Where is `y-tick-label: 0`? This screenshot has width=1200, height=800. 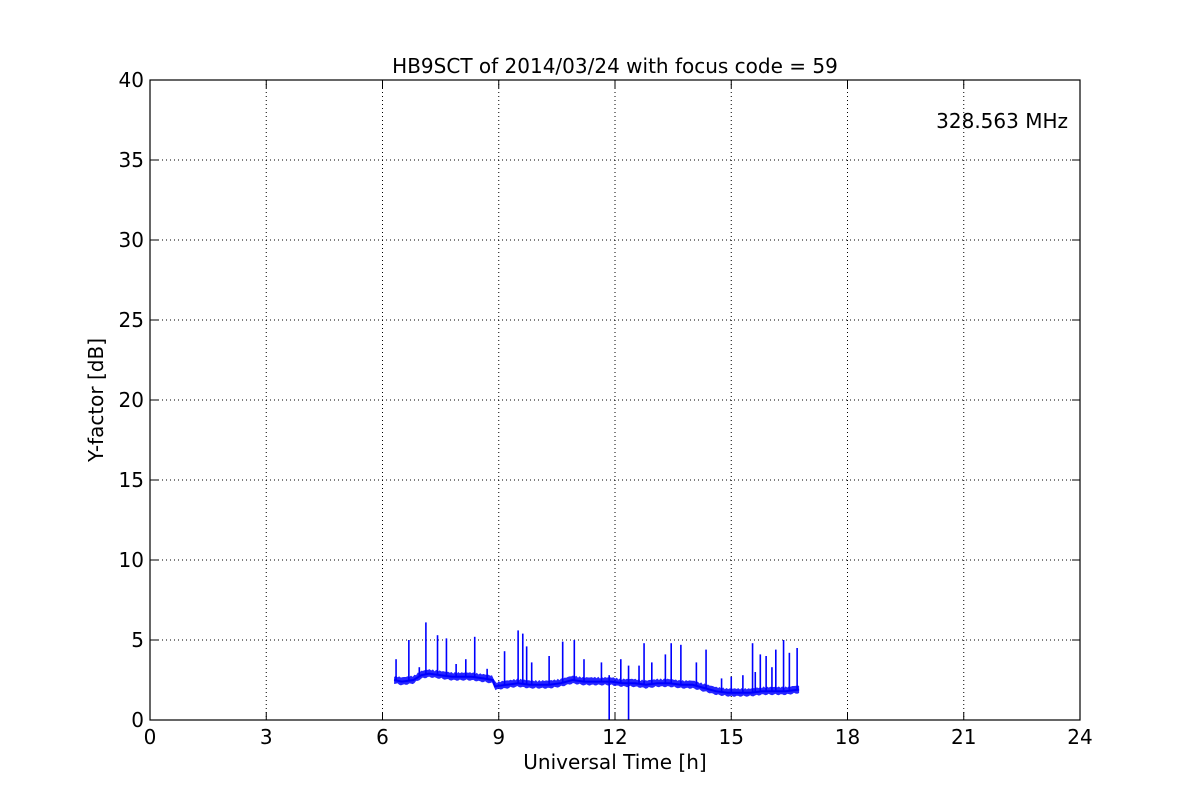 y-tick-label: 0 is located at coordinates (137, 720).